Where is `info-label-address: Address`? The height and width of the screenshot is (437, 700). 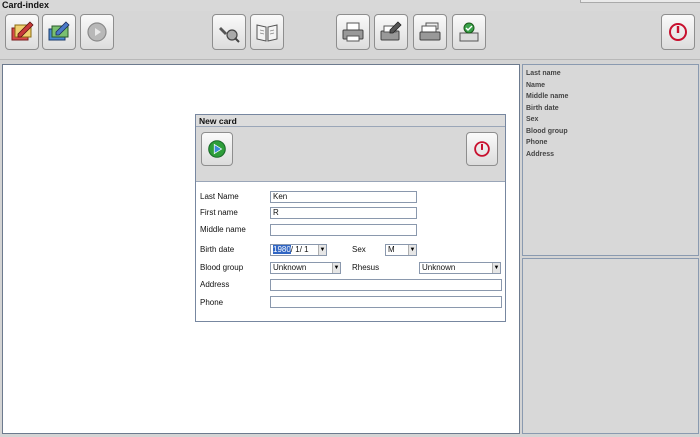 info-label-address: Address is located at coordinates (540, 154).